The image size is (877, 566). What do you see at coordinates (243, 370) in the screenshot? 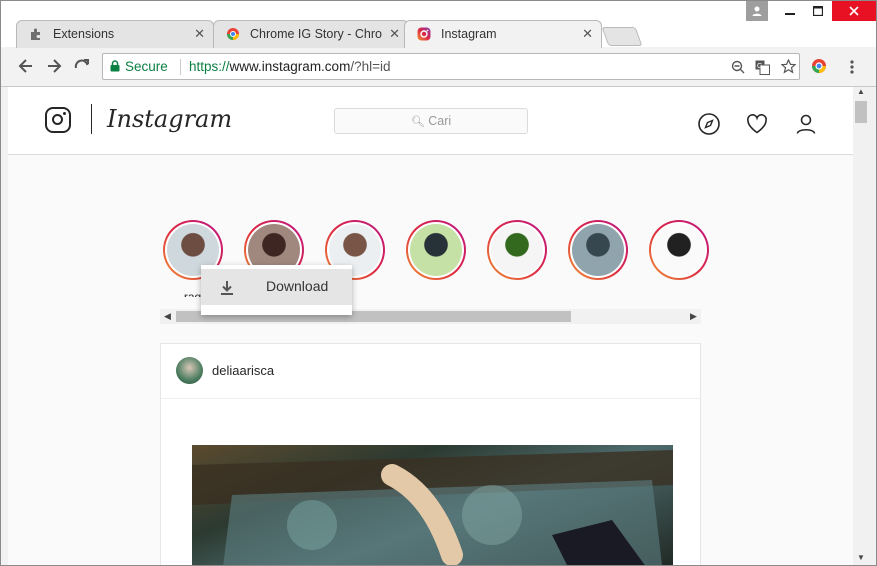
I see `post-username: deliaarisca` at bounding box center [243, 370].